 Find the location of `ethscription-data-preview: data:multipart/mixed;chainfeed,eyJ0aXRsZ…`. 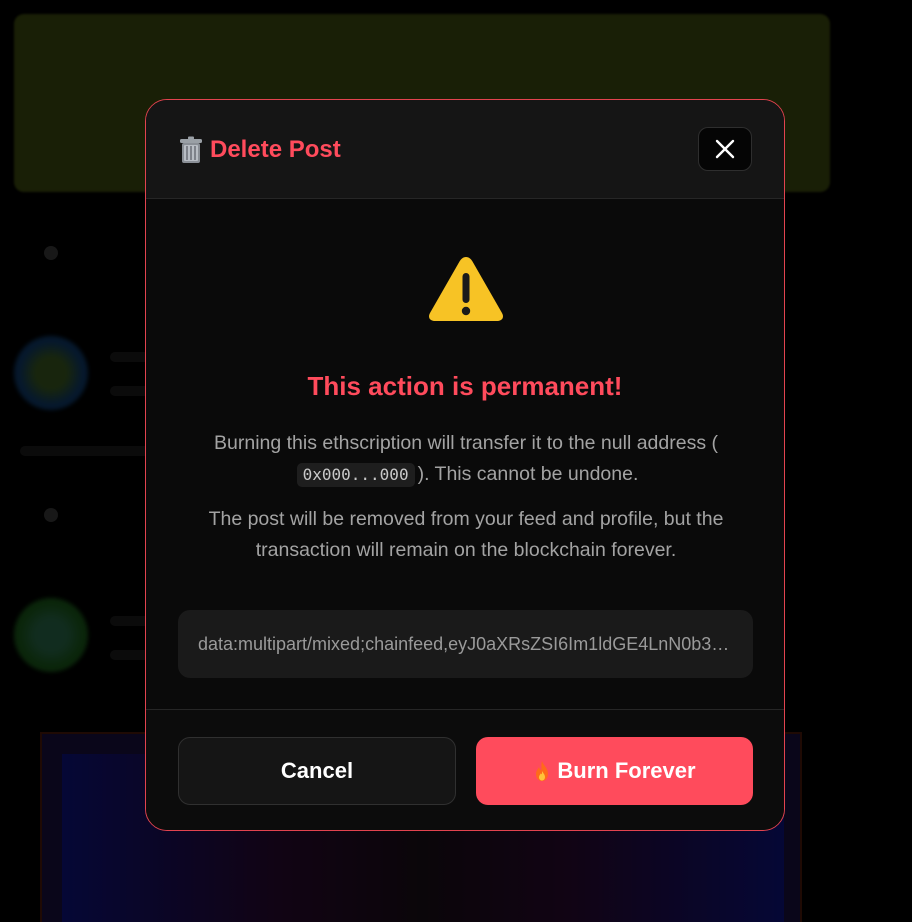

ethscription-data-preview: data:multipart/mixed;chainfeed,eyJ0aXRsZ… is located at coordinates (465, 644).